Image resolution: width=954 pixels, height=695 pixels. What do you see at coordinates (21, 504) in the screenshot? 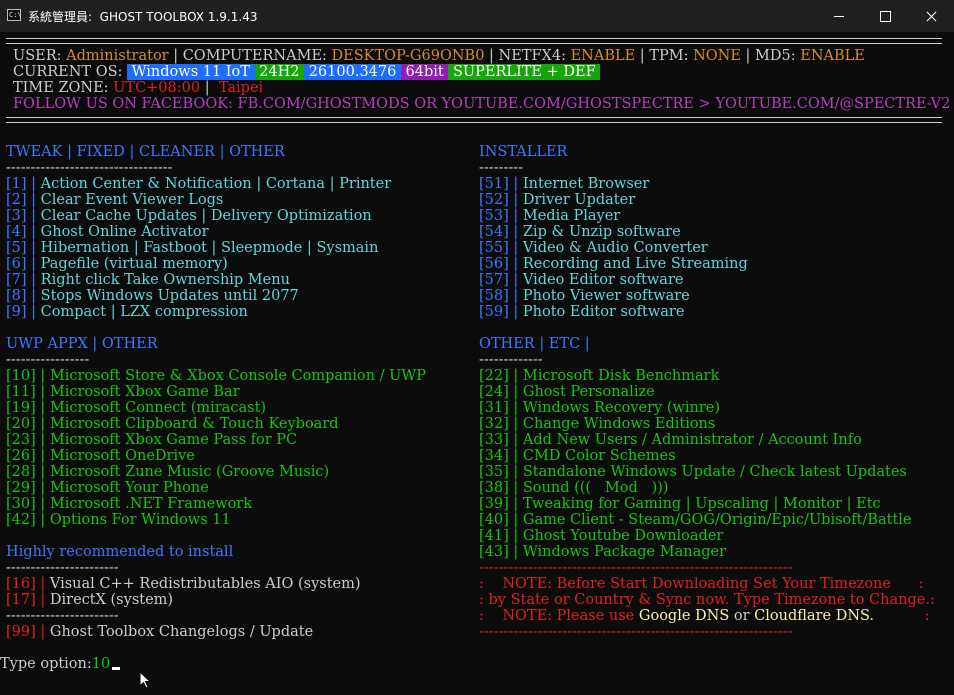
I see `menu-item-number: [30]` at bounding box center [21, 504].